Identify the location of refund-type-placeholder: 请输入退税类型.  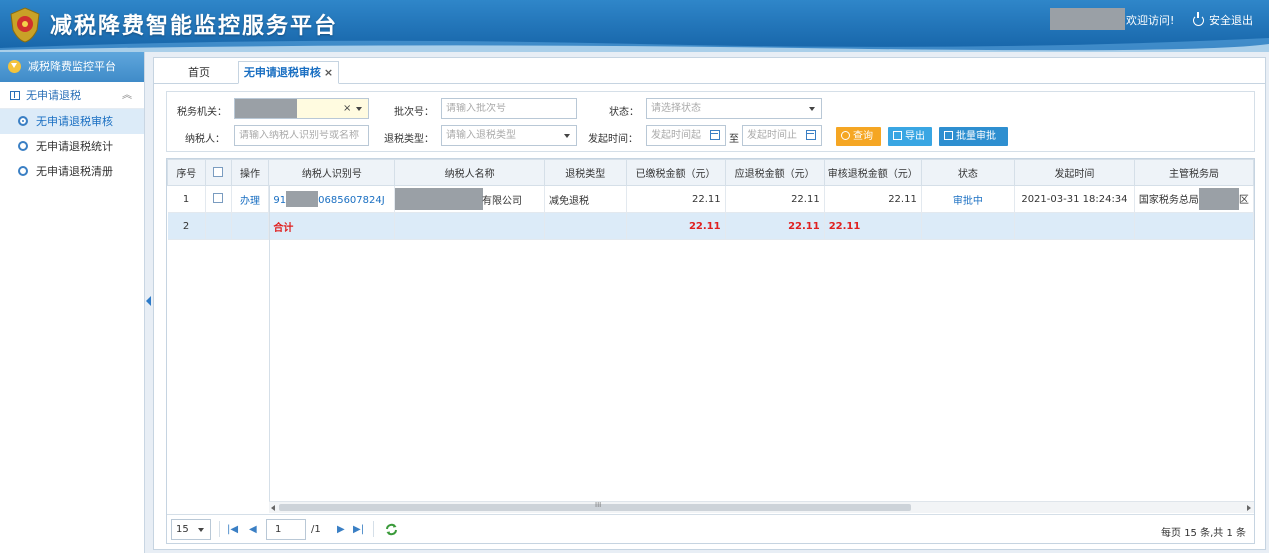
(481, 135).